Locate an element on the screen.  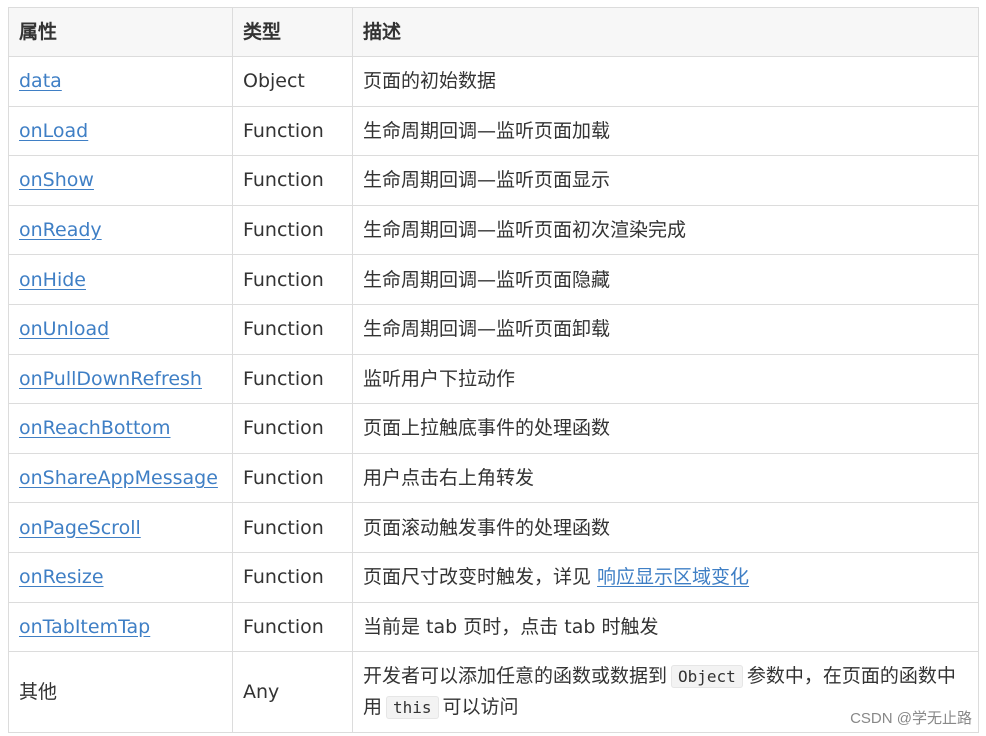
attr-cell: onPageScroll is located at coordinates (120, 527).